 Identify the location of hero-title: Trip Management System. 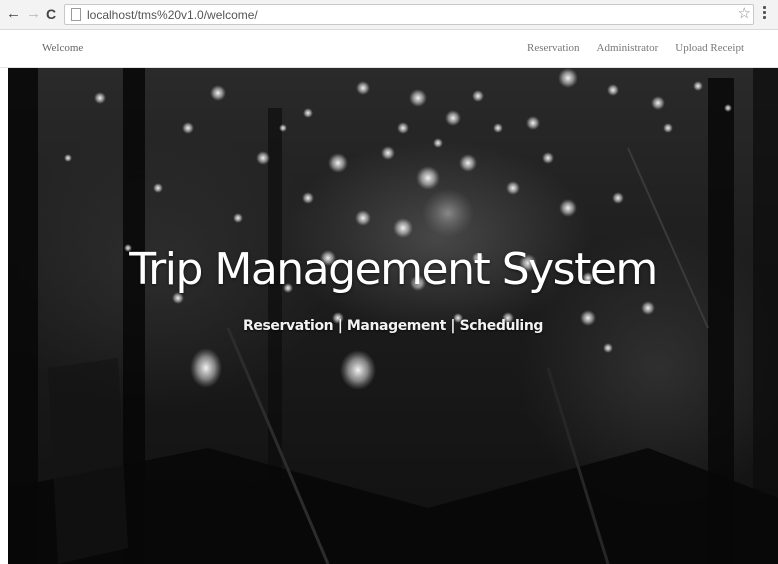
(393, 269).